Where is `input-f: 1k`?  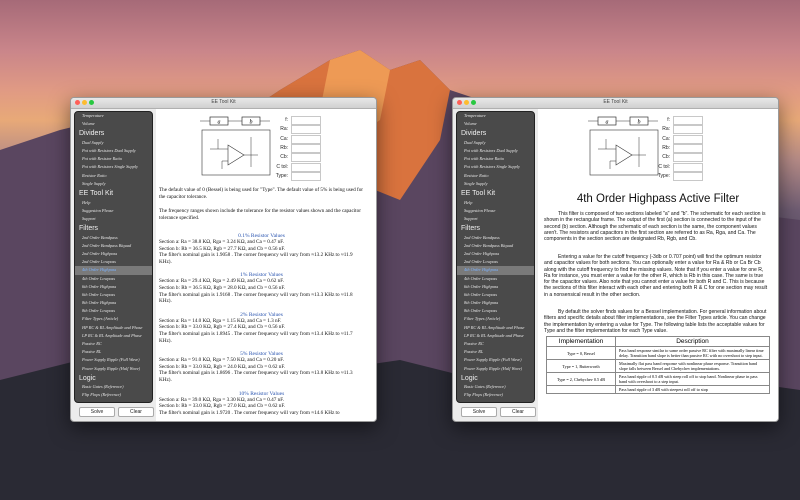
input-f: 1k is located at coordinates (306, 124).